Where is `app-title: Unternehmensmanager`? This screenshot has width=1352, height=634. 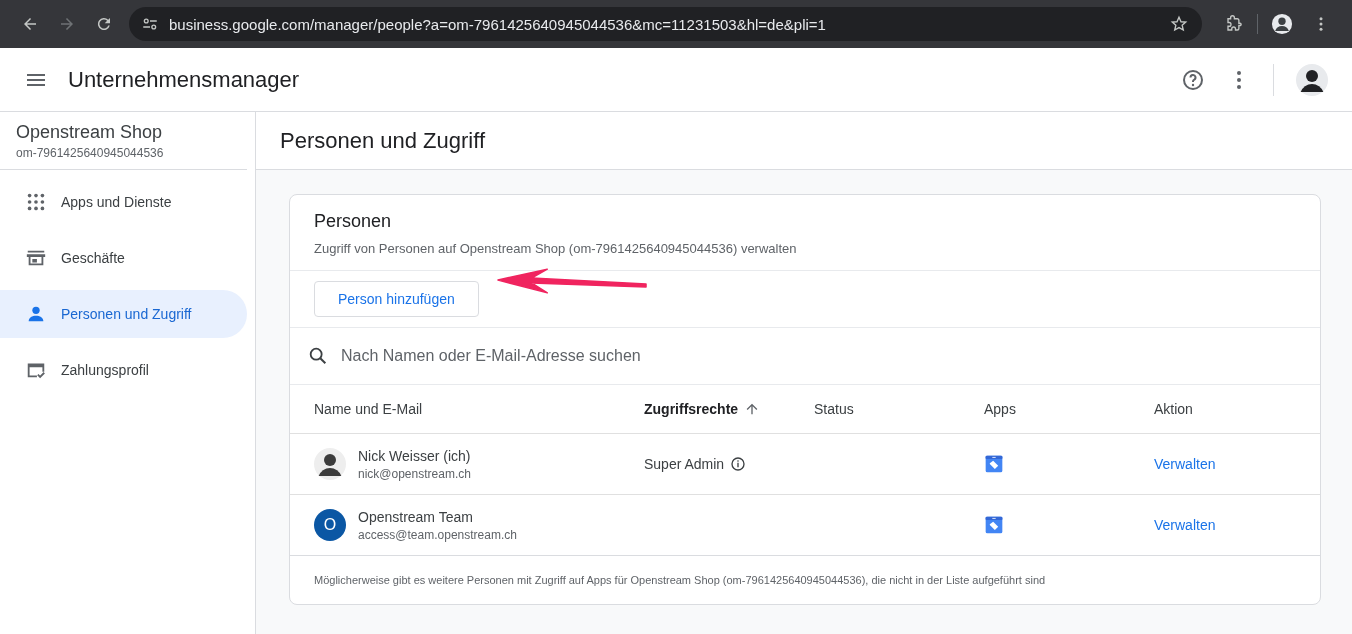
app-title: Unternehmensmanager is located at coordinates (184, 79).